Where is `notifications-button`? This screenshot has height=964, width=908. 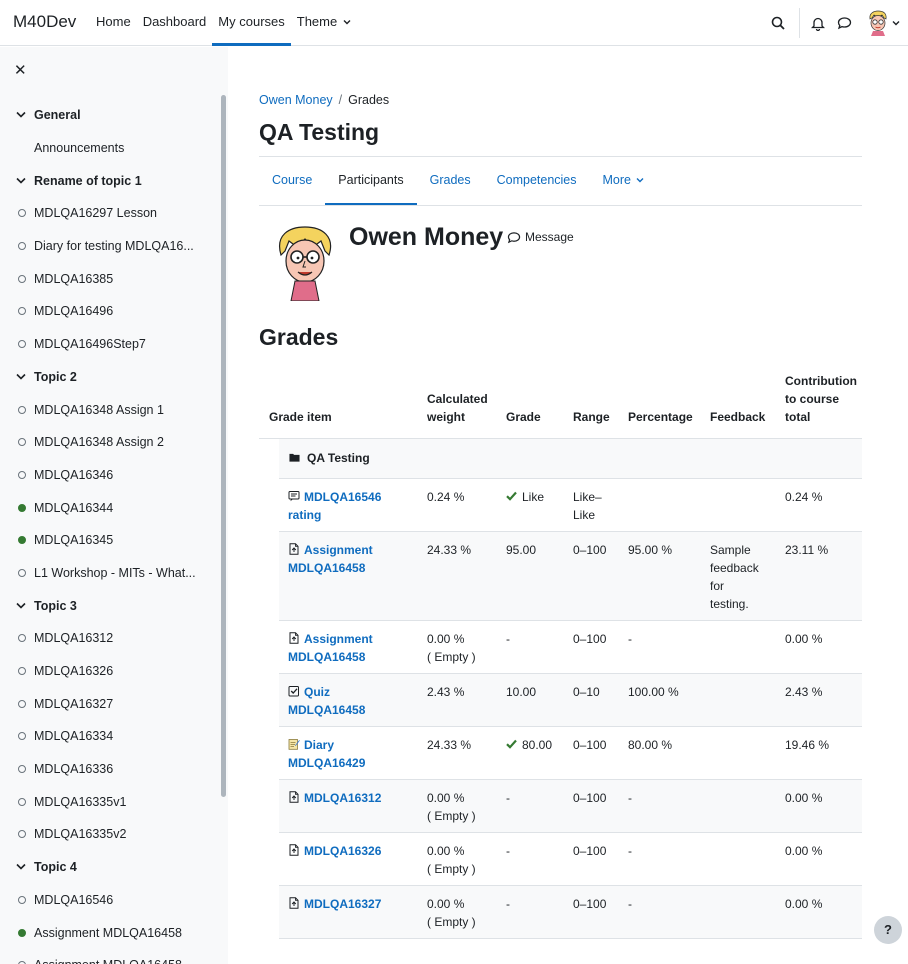 notifications-button is located at coordinates (818, 23).